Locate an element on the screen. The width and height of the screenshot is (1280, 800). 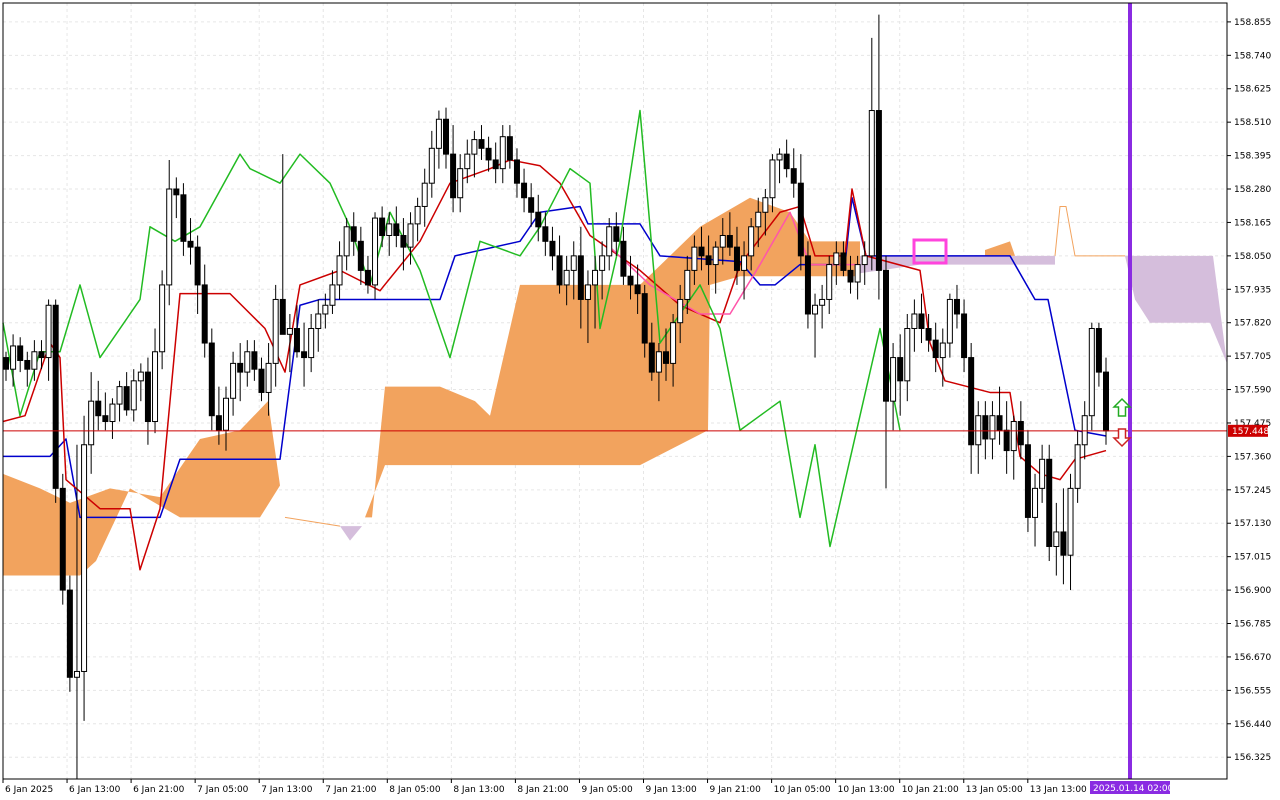
x-tick-label: 7 Jan 21:00 is located at coordinates (351, 790).